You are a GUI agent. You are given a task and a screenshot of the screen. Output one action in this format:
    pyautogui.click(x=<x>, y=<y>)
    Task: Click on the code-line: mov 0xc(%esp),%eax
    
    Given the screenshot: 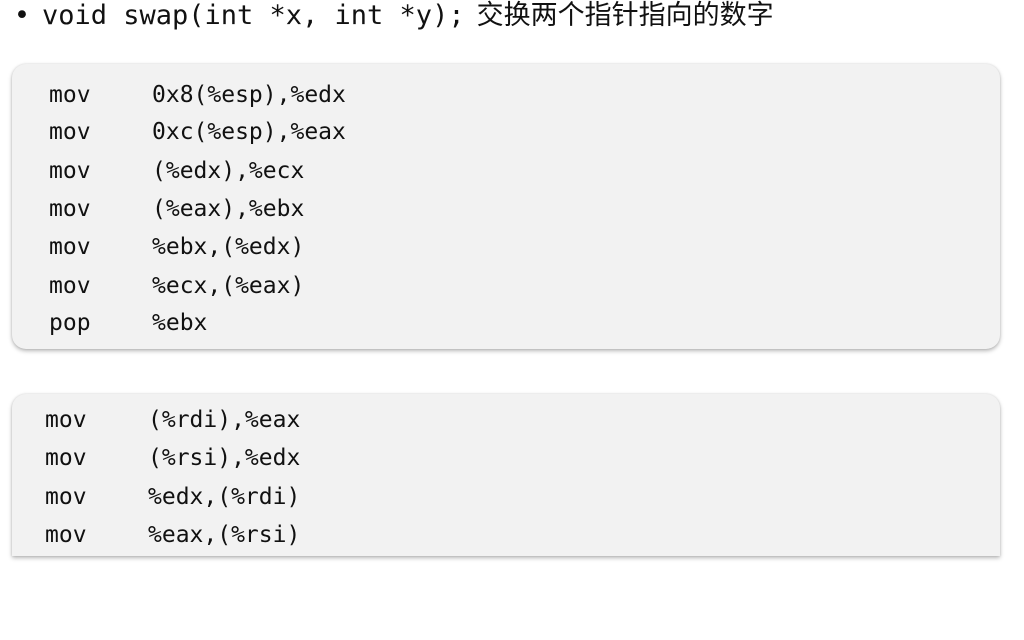 What is the action you would take?
    pyautogui.click(x=249, y=132)
    